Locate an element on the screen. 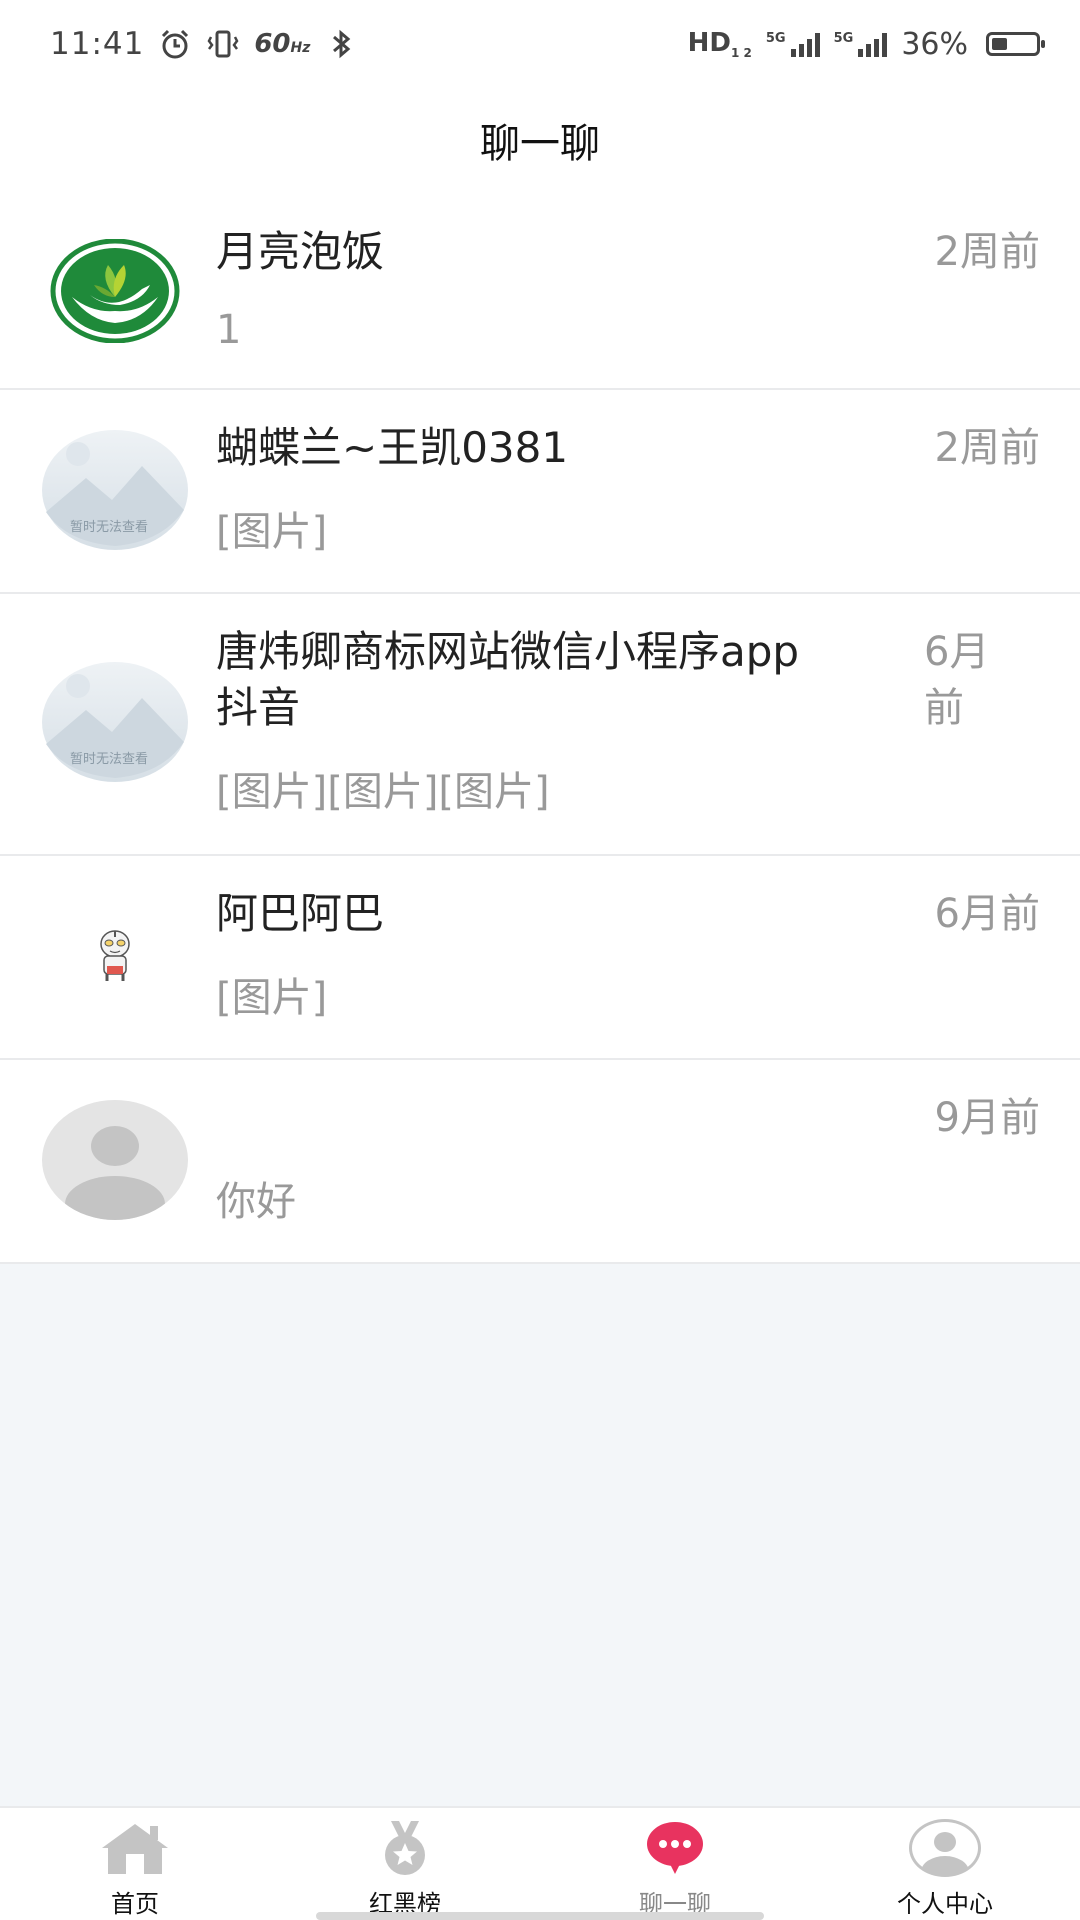 The width and height of the screenshot is (1080, 1920). tab-ranking: 红黑榜 is located at coordinates (405, 1863).